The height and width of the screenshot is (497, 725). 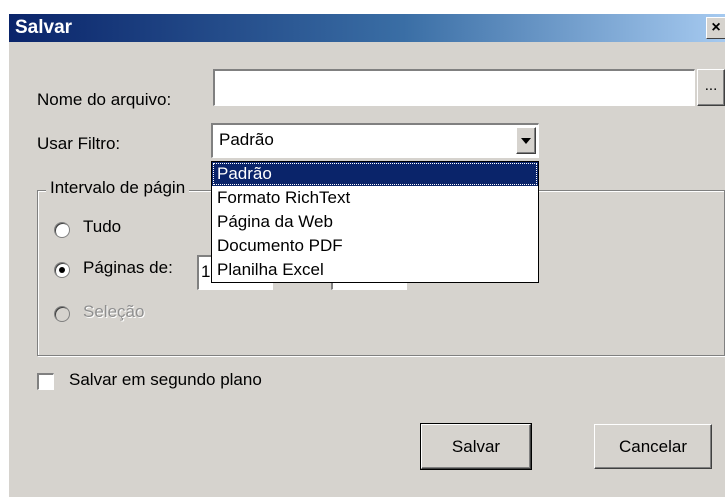 I want to click on filter-dropdown-button, so click(x=526, y=140).